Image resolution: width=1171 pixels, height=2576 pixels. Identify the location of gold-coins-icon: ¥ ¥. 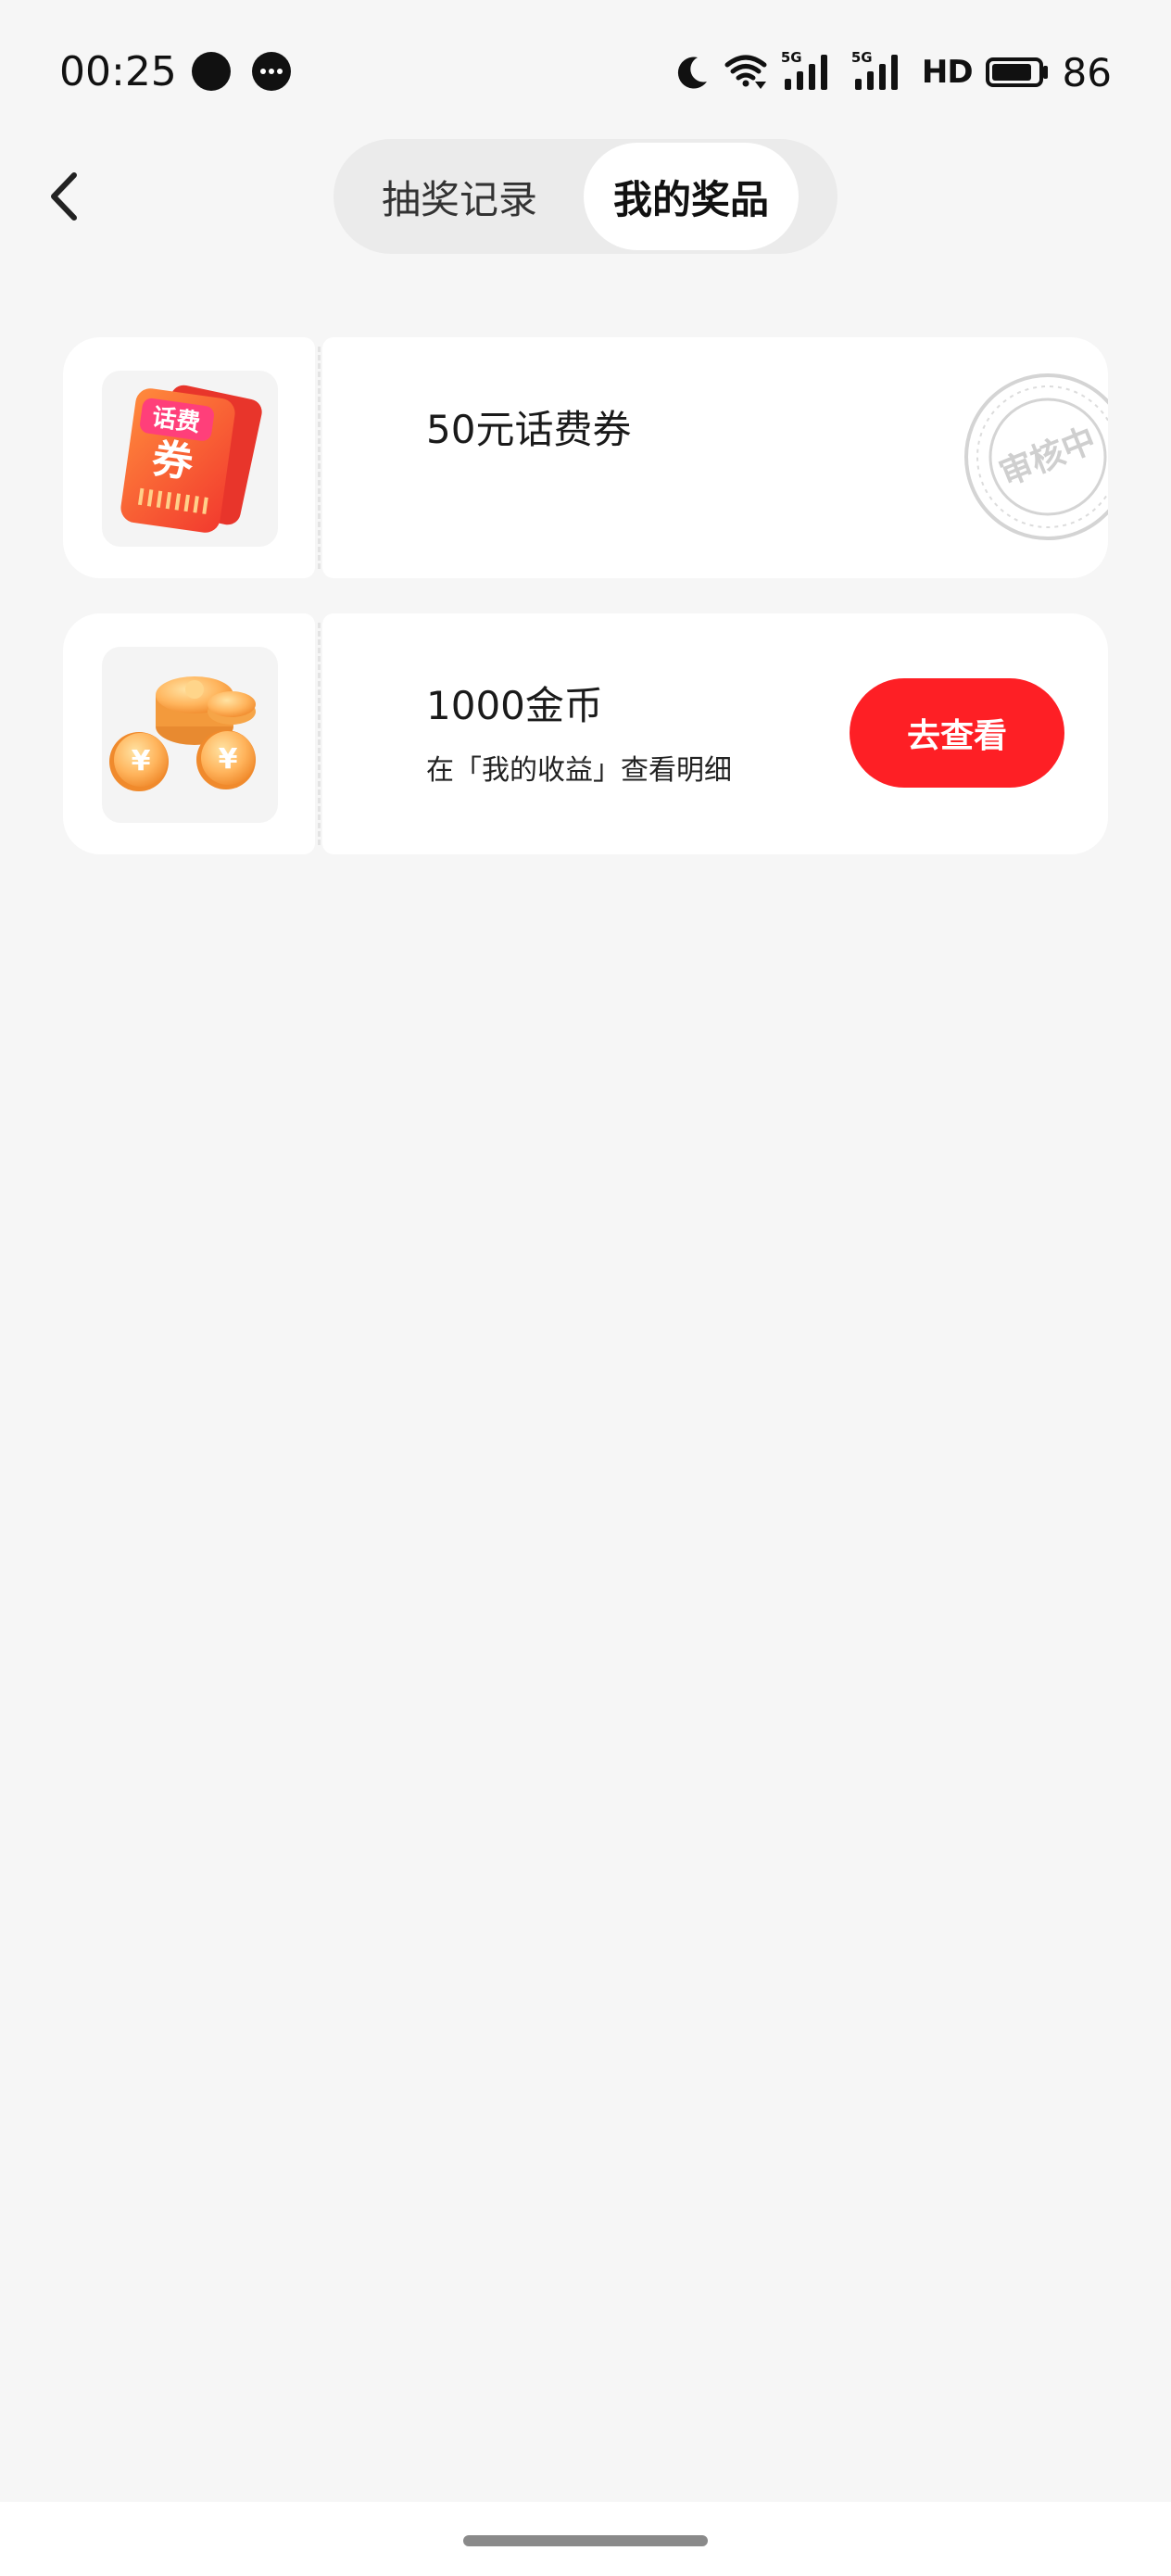
(190, 735).